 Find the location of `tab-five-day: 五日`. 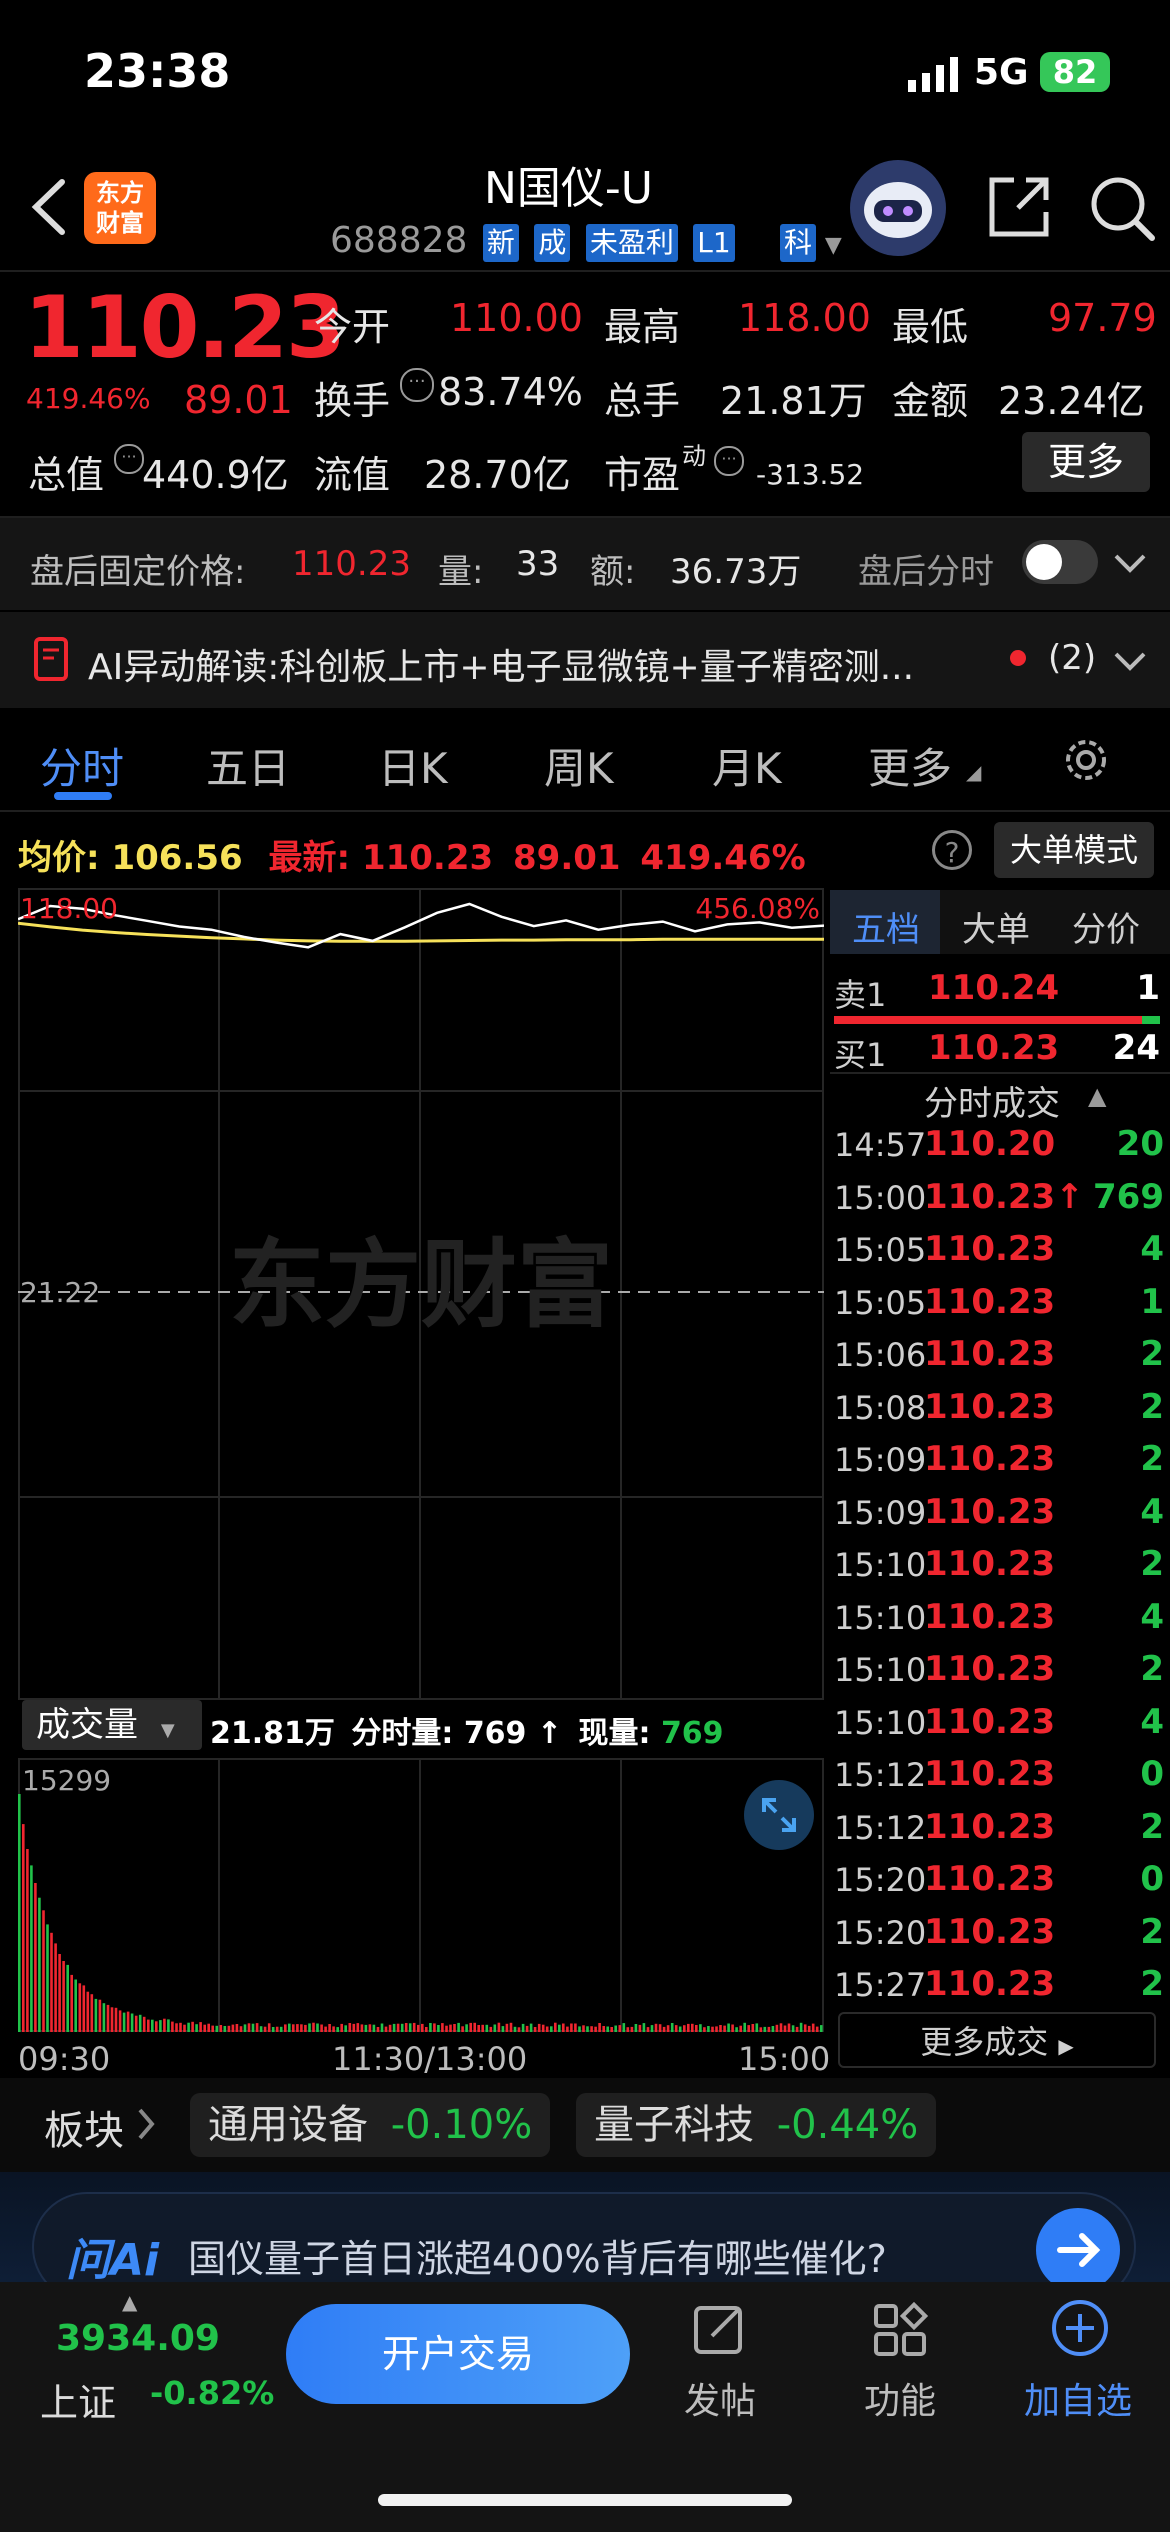

tab-five-day: 五日 is located at coordinates (248, 765).